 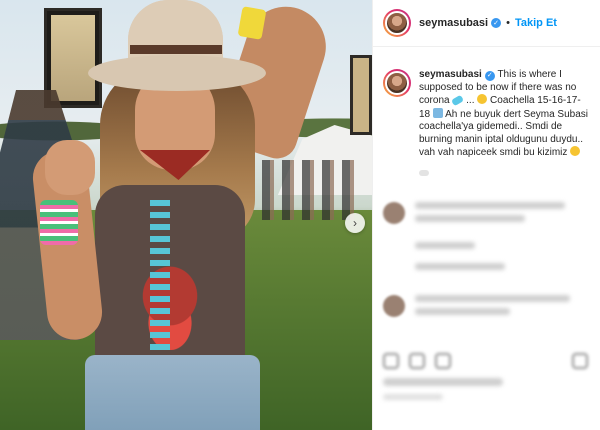 What do you see at coordinates (59, 222) in the screenshot?
I see `bracelets` at bounding box center [59, 222].